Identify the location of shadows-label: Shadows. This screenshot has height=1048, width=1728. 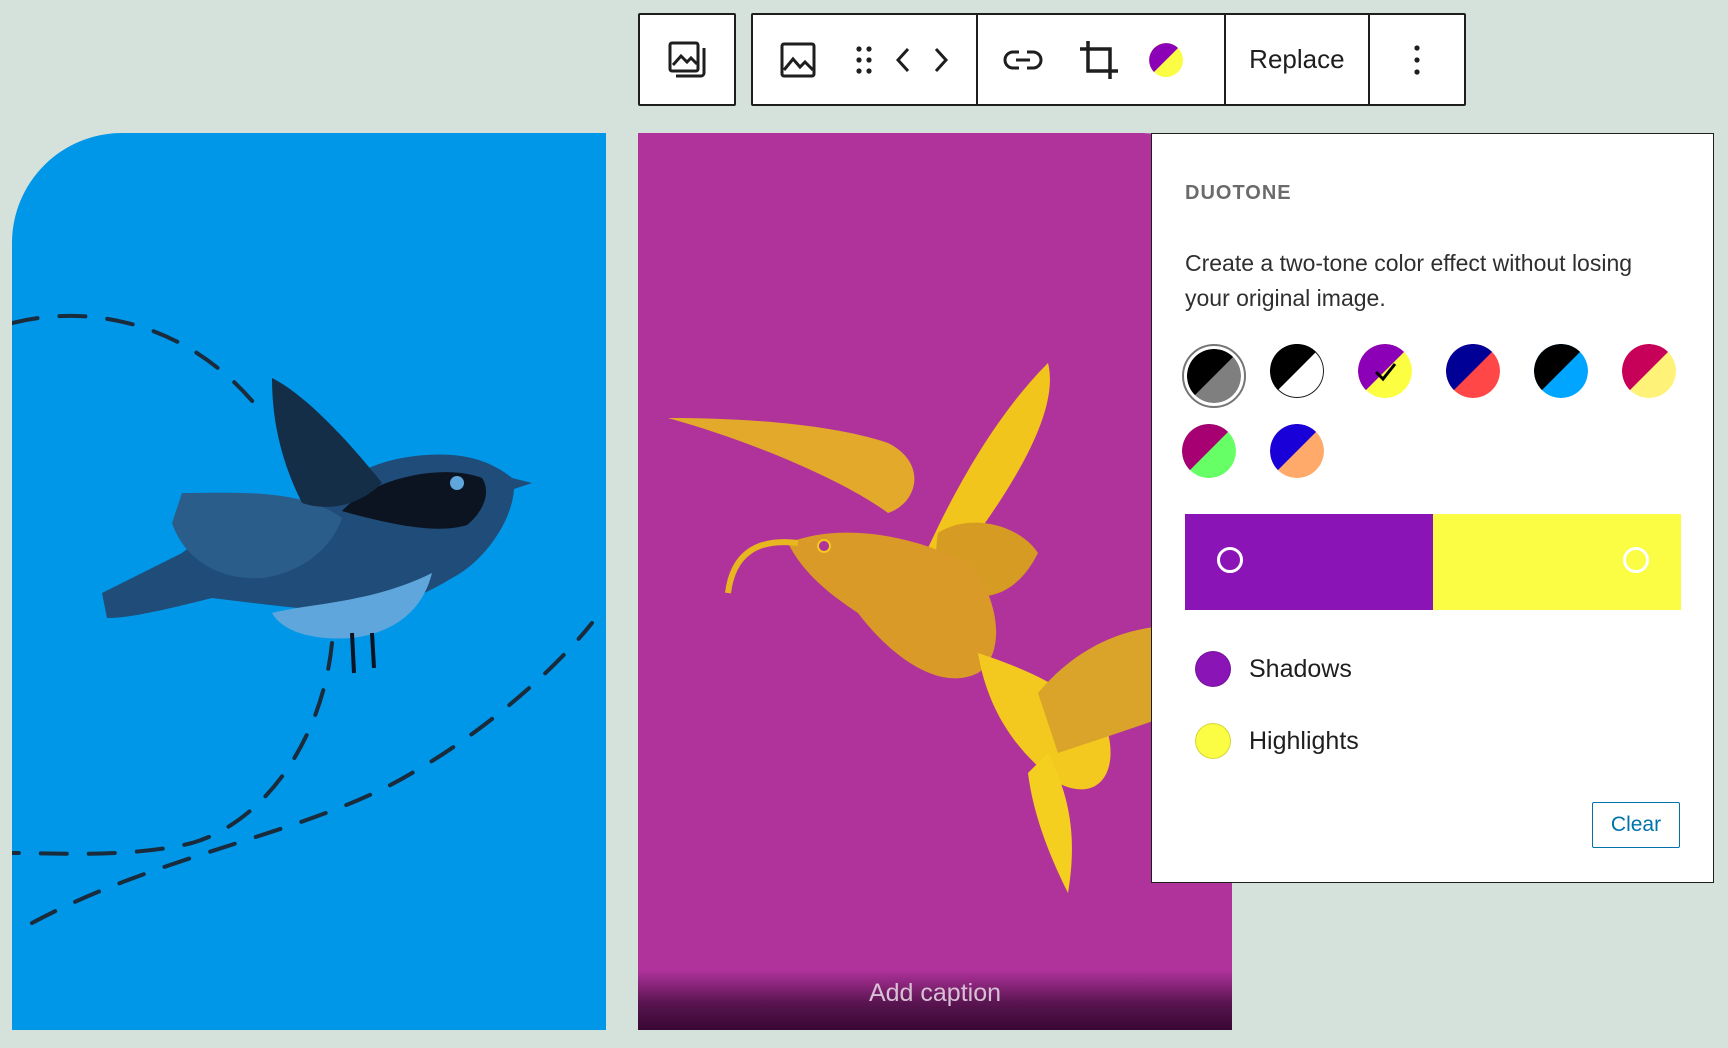
(1300, 668).